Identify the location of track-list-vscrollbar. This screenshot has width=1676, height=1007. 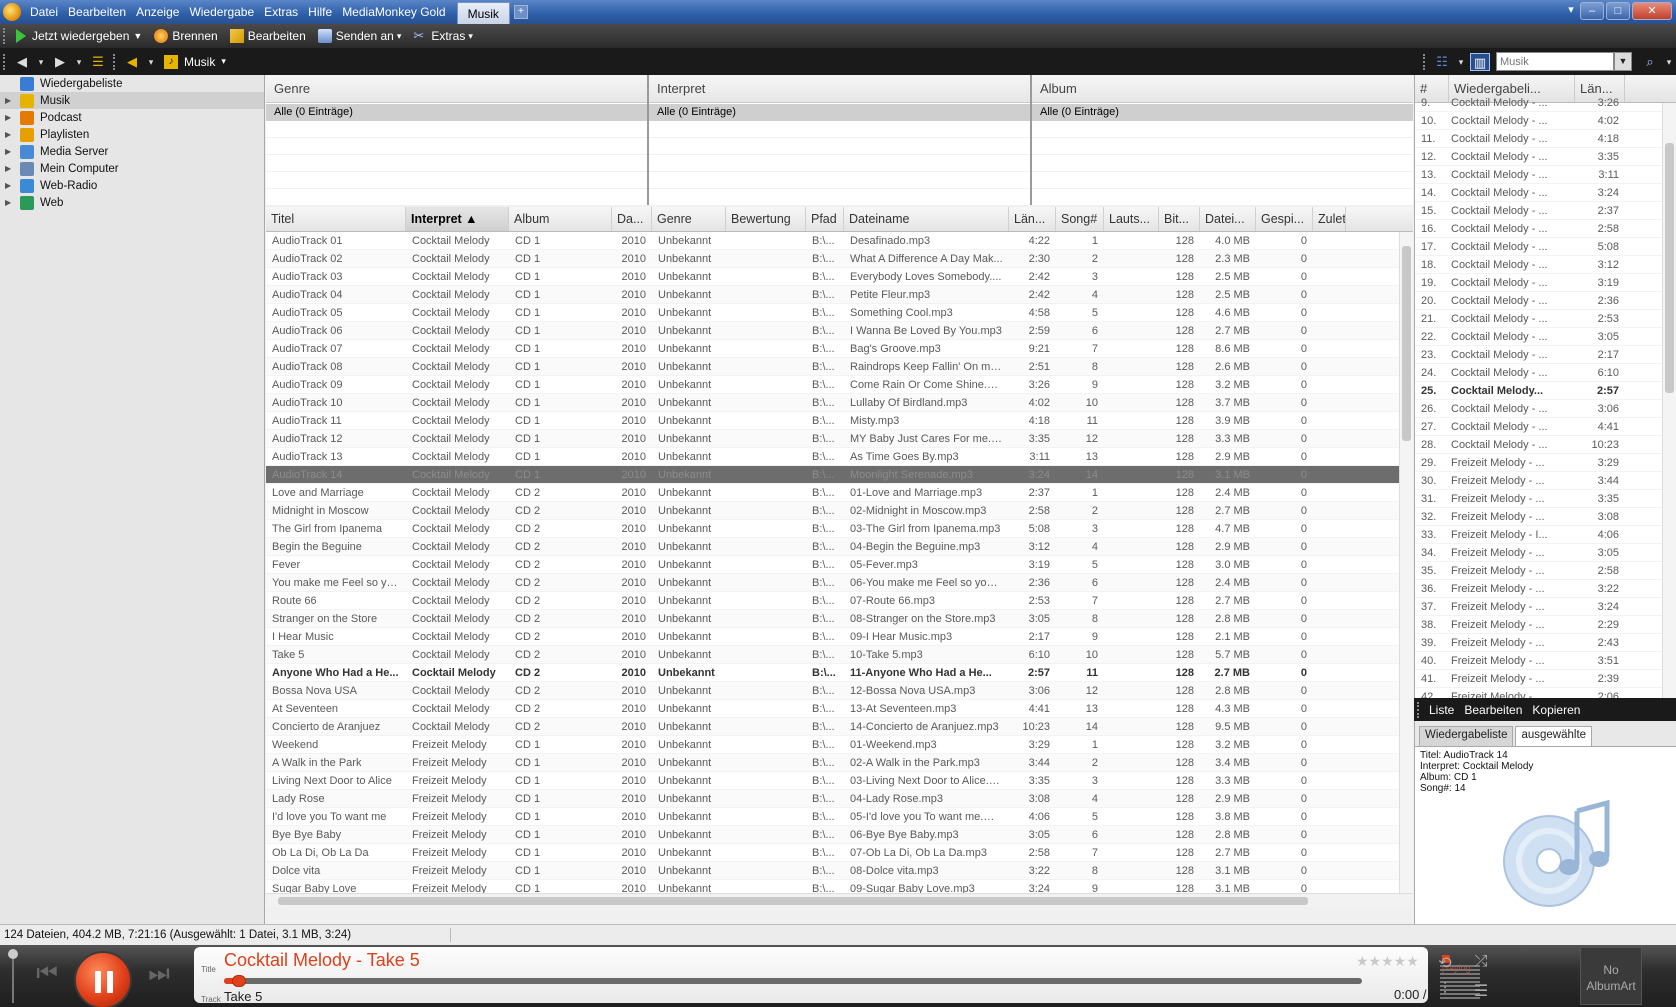
(1406, 563).